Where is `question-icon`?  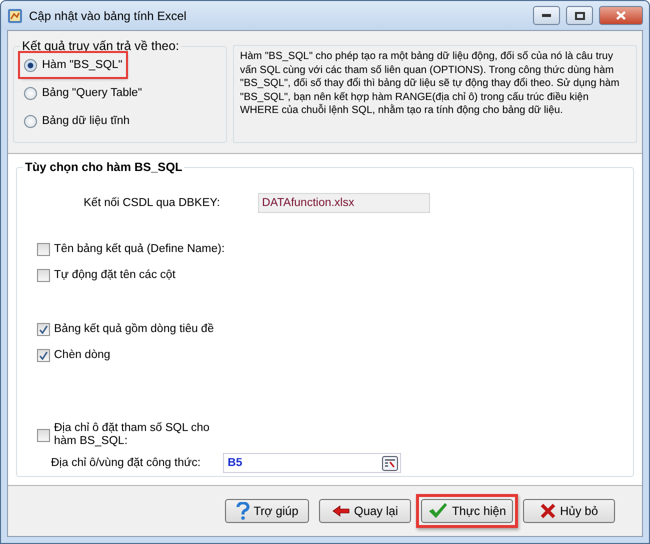 question-icon is located at coordinates (243, 511).